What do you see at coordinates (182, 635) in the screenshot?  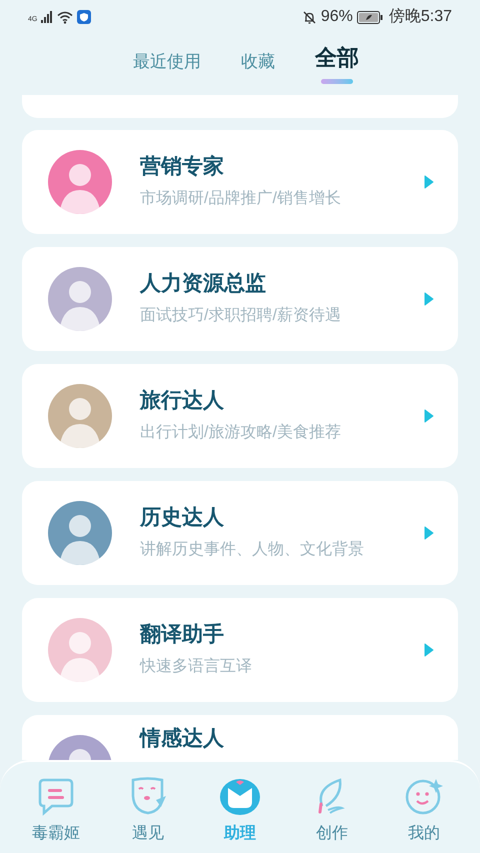 I see `assistant-name: 翻译助手` at bounding box center [182, 635].